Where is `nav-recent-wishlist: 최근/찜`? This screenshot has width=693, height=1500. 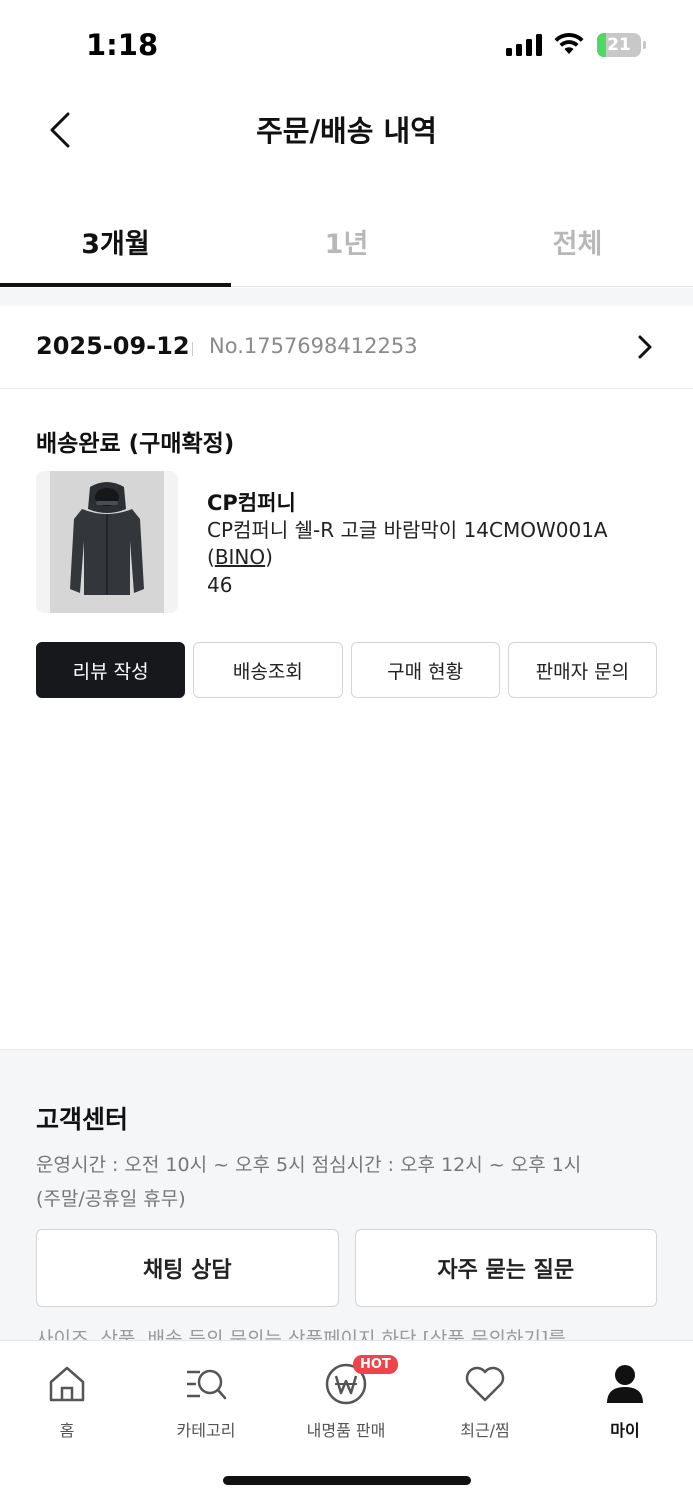
nav-recent-wishlist: 최근/찜 is located at coordinates (485, 1401).